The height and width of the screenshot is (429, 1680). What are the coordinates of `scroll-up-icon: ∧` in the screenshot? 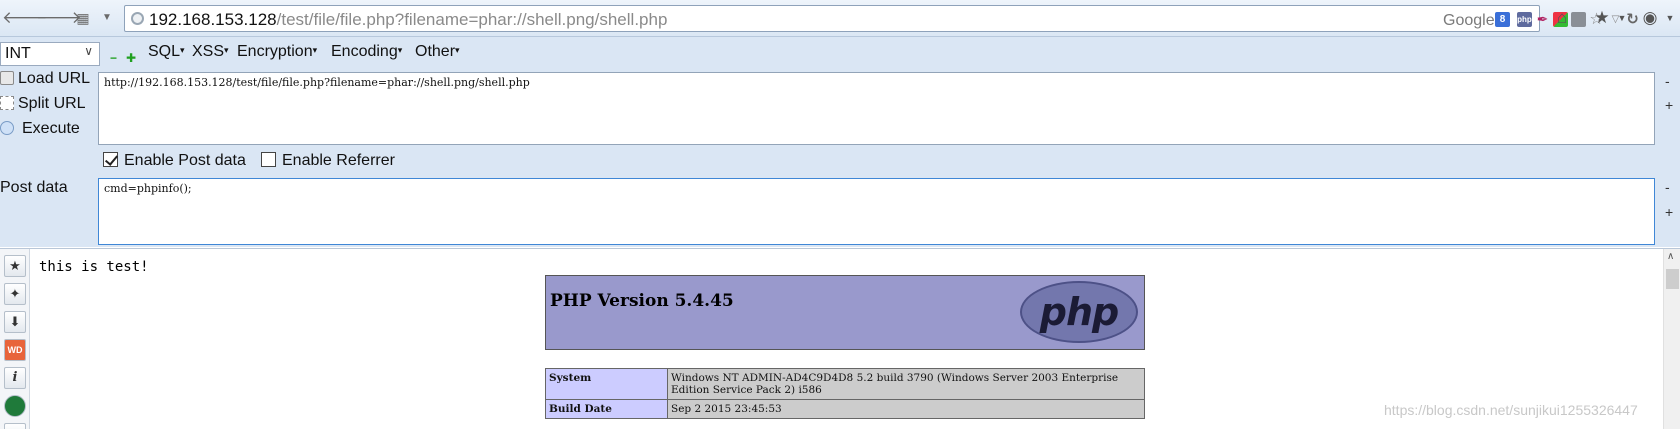 It's located at (1670, 256).